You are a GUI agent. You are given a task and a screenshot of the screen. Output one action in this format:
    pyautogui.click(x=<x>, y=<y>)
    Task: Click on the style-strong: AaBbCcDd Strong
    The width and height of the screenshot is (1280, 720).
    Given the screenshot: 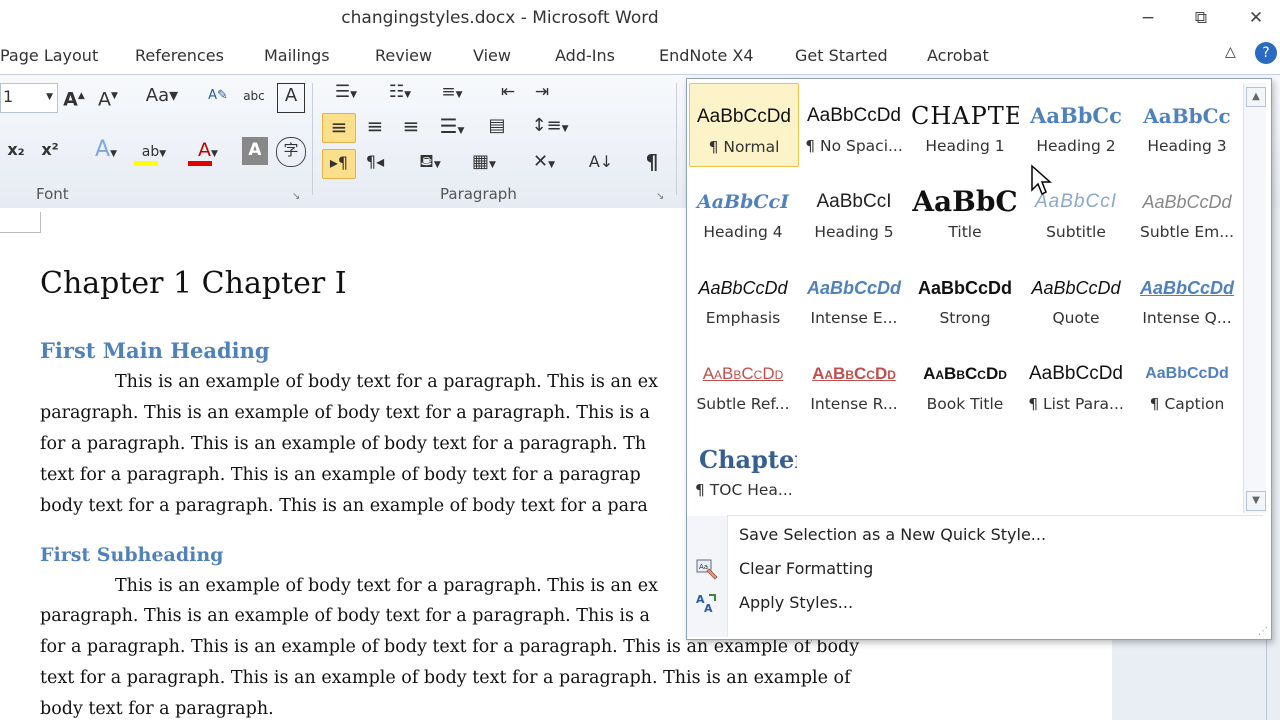 What is the action you would take?
    pyautogui.click(x=965, y=296)
    